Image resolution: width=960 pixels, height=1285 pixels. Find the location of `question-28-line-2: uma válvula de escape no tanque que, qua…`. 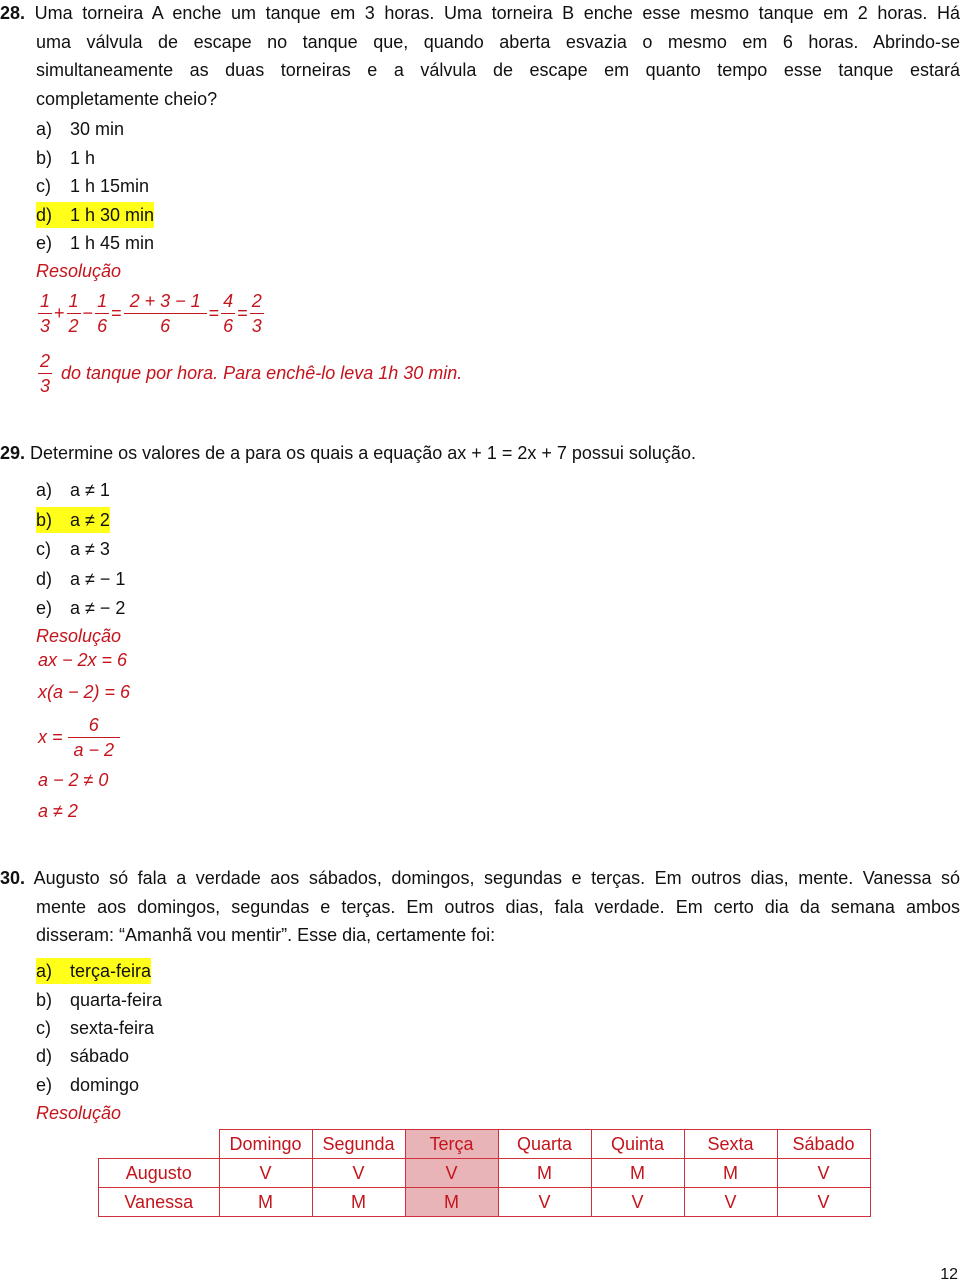

question-28-line-2: uma válvula de escape no tanque que, qua… is located at coordinates (498, 41).